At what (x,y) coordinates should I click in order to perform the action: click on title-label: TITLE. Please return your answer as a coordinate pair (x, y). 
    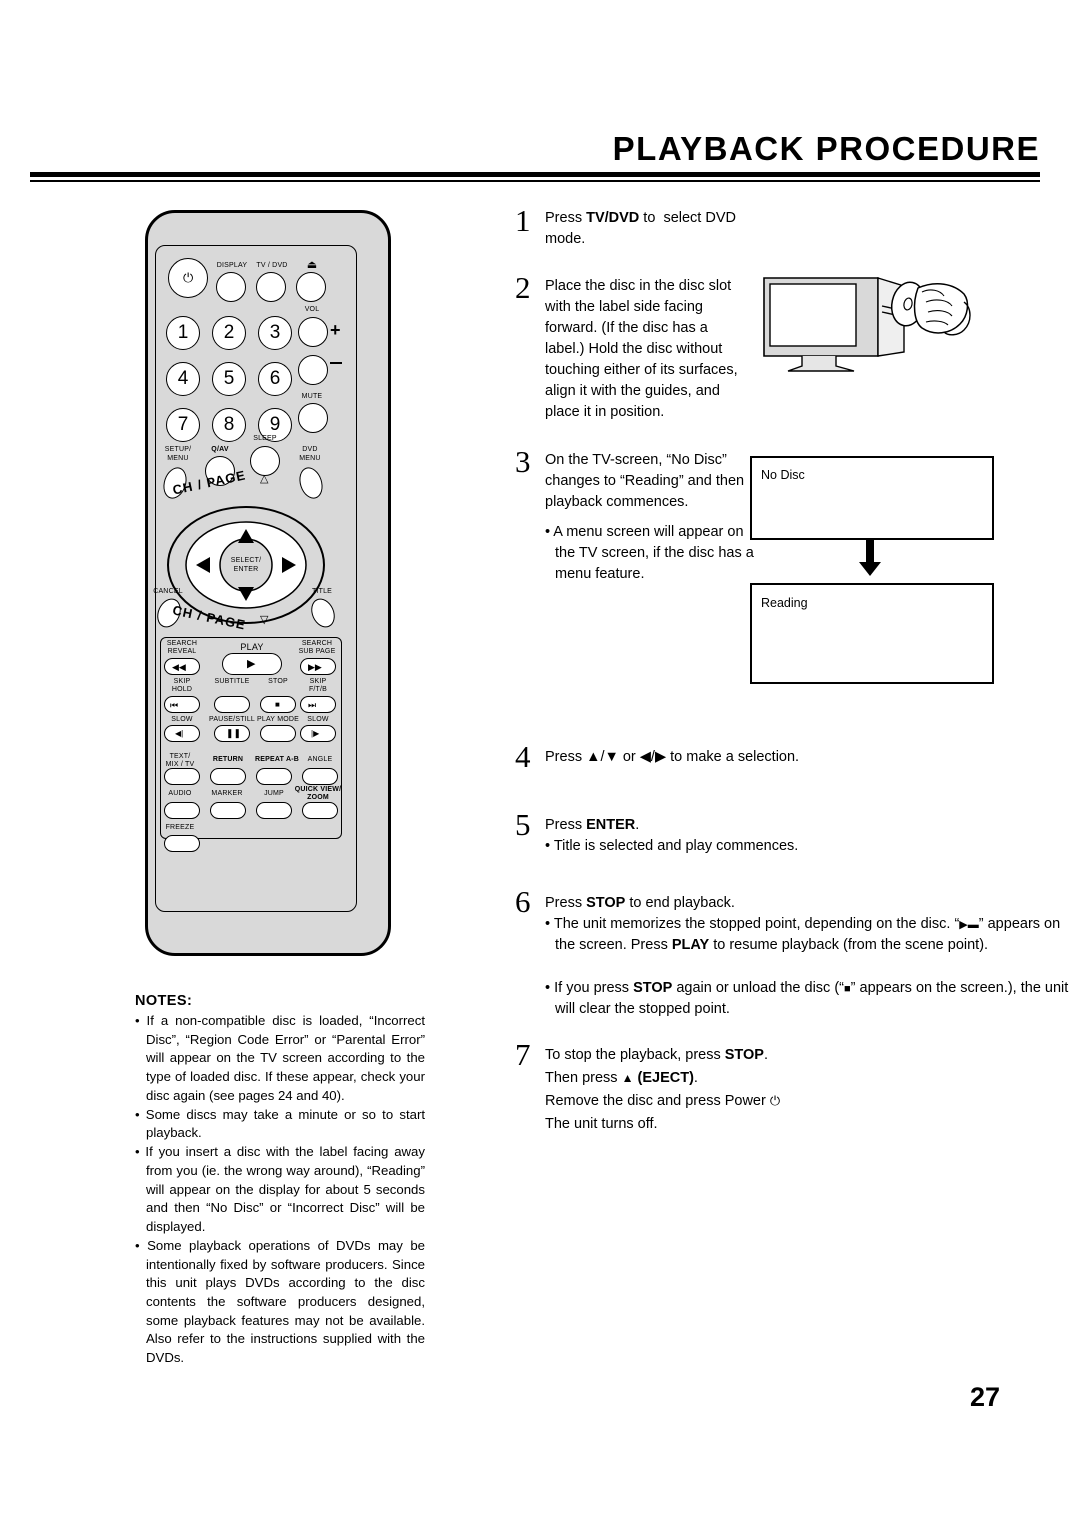
    Looking at the image, I should click on (322, 591).